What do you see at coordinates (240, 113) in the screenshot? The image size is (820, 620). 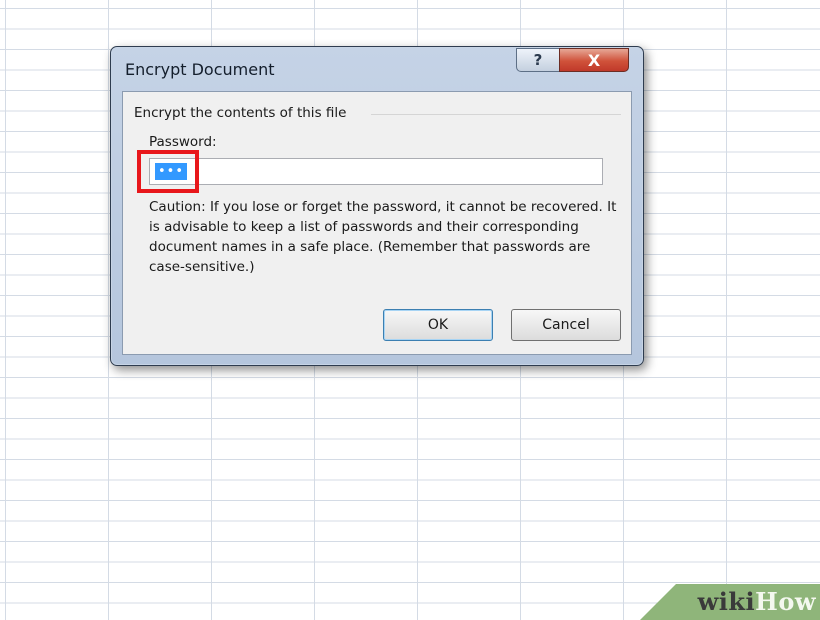 I see `group-label: Encrypt the contents of this file` at bounding box center [240, 113].